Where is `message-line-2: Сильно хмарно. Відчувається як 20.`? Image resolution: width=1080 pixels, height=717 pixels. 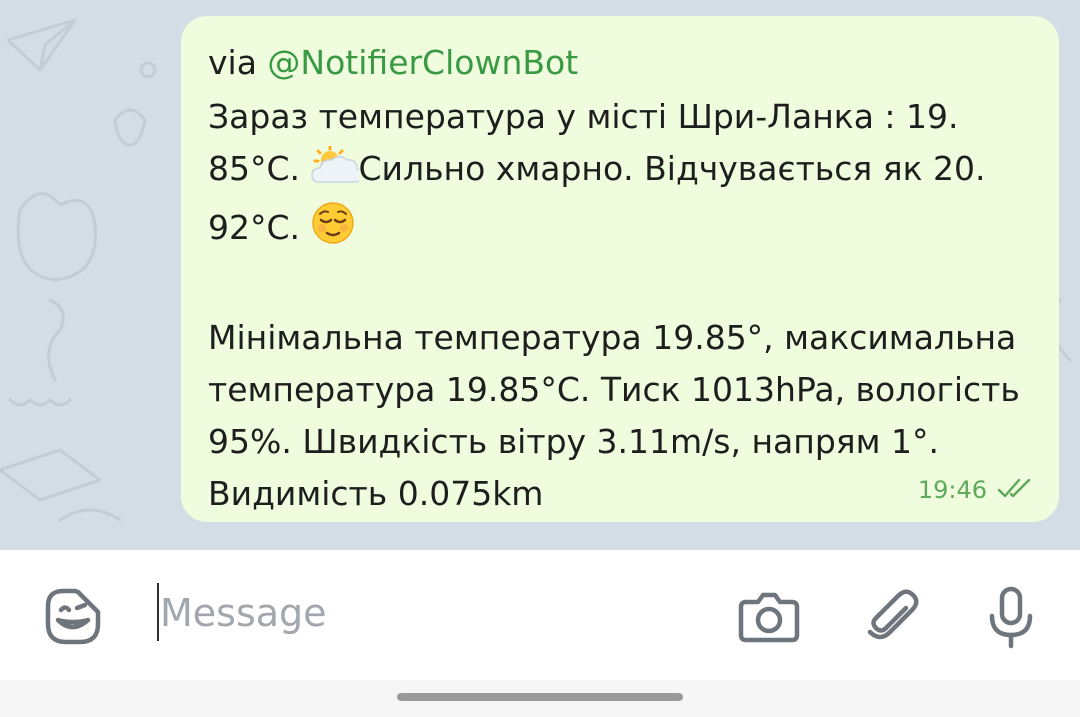
message-line-2: Сильно хмарно. Відчувається як 20. is located at coordinates (672, 168).